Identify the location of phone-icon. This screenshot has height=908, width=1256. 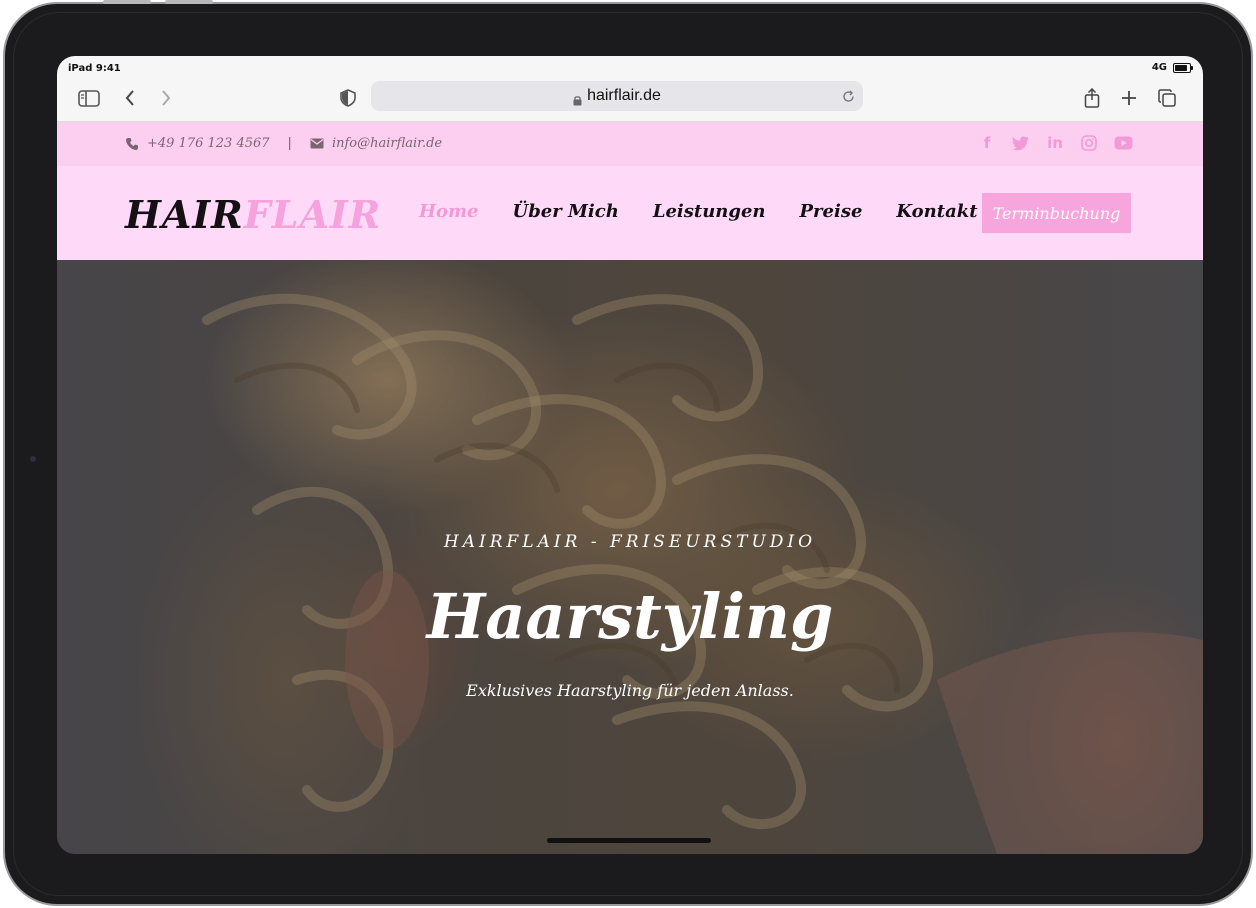
(132, 143).